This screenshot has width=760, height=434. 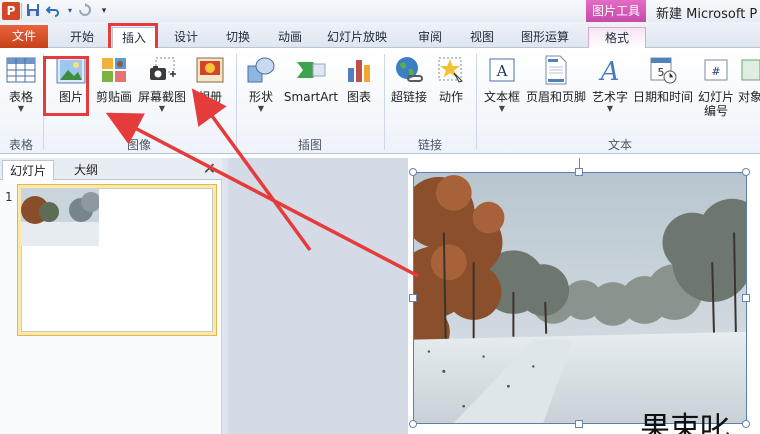 I want to click on arrow-to-album-button, so click(x=251, y=170).